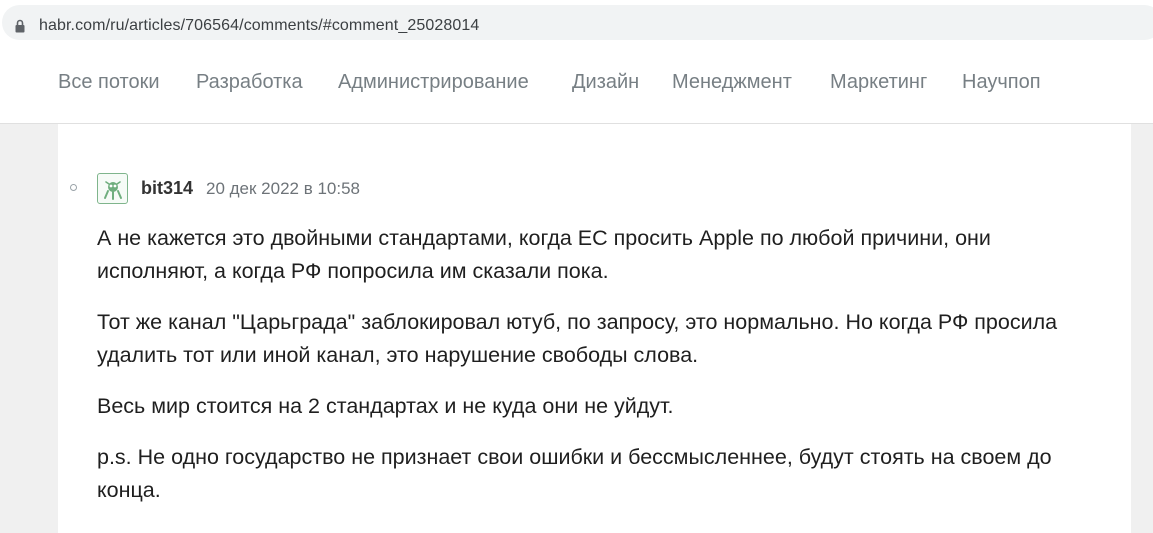 The width and height of the screenshot is (1153, 533). What do you see at coordinates (433, 82) in the screenshot?
I see `nav-item-administration: Администрирование` at bounding box center [433, 82].